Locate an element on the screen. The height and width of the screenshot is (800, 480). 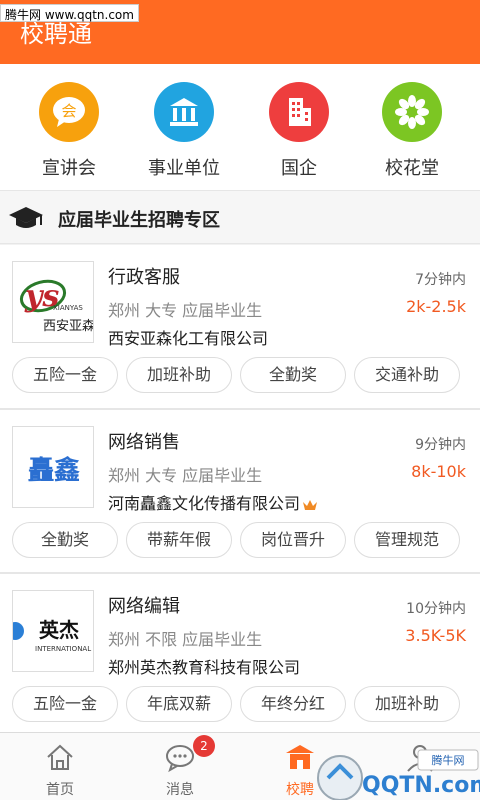
watermark-top: 腾牛网 www.qqtn.com is located at coordinates (69, 13).